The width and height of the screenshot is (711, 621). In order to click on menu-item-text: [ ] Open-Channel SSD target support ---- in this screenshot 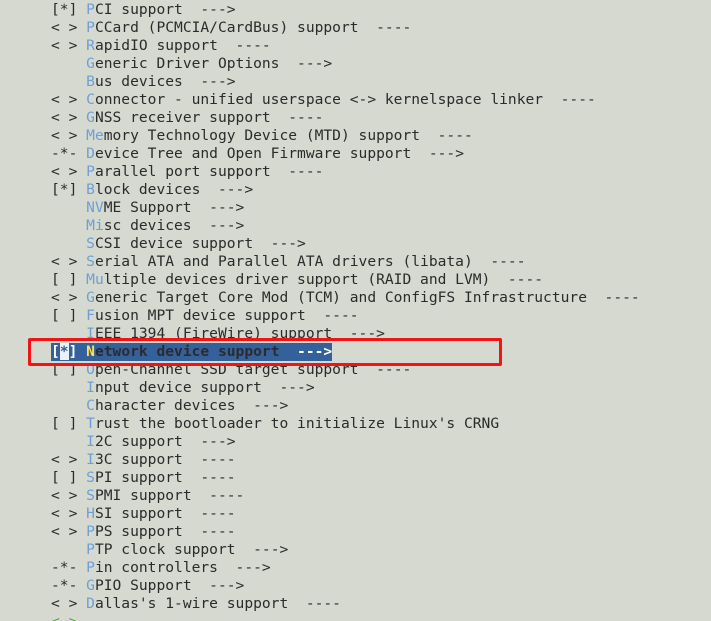, I will do `click(231, 370)`.